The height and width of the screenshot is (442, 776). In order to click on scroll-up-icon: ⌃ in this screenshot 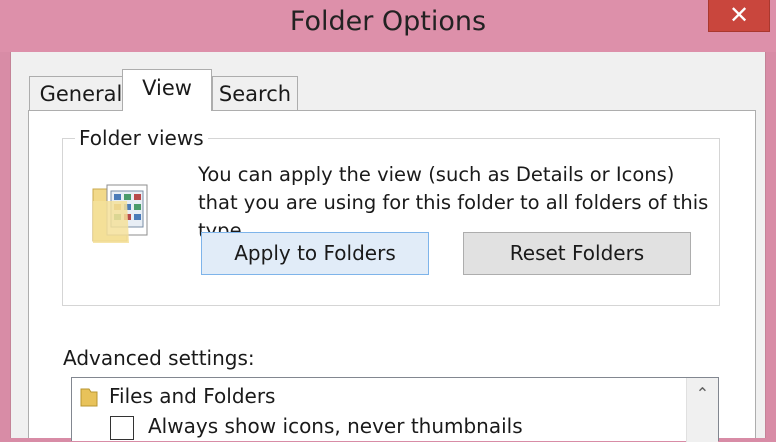, I will do `click(702, 394)`.